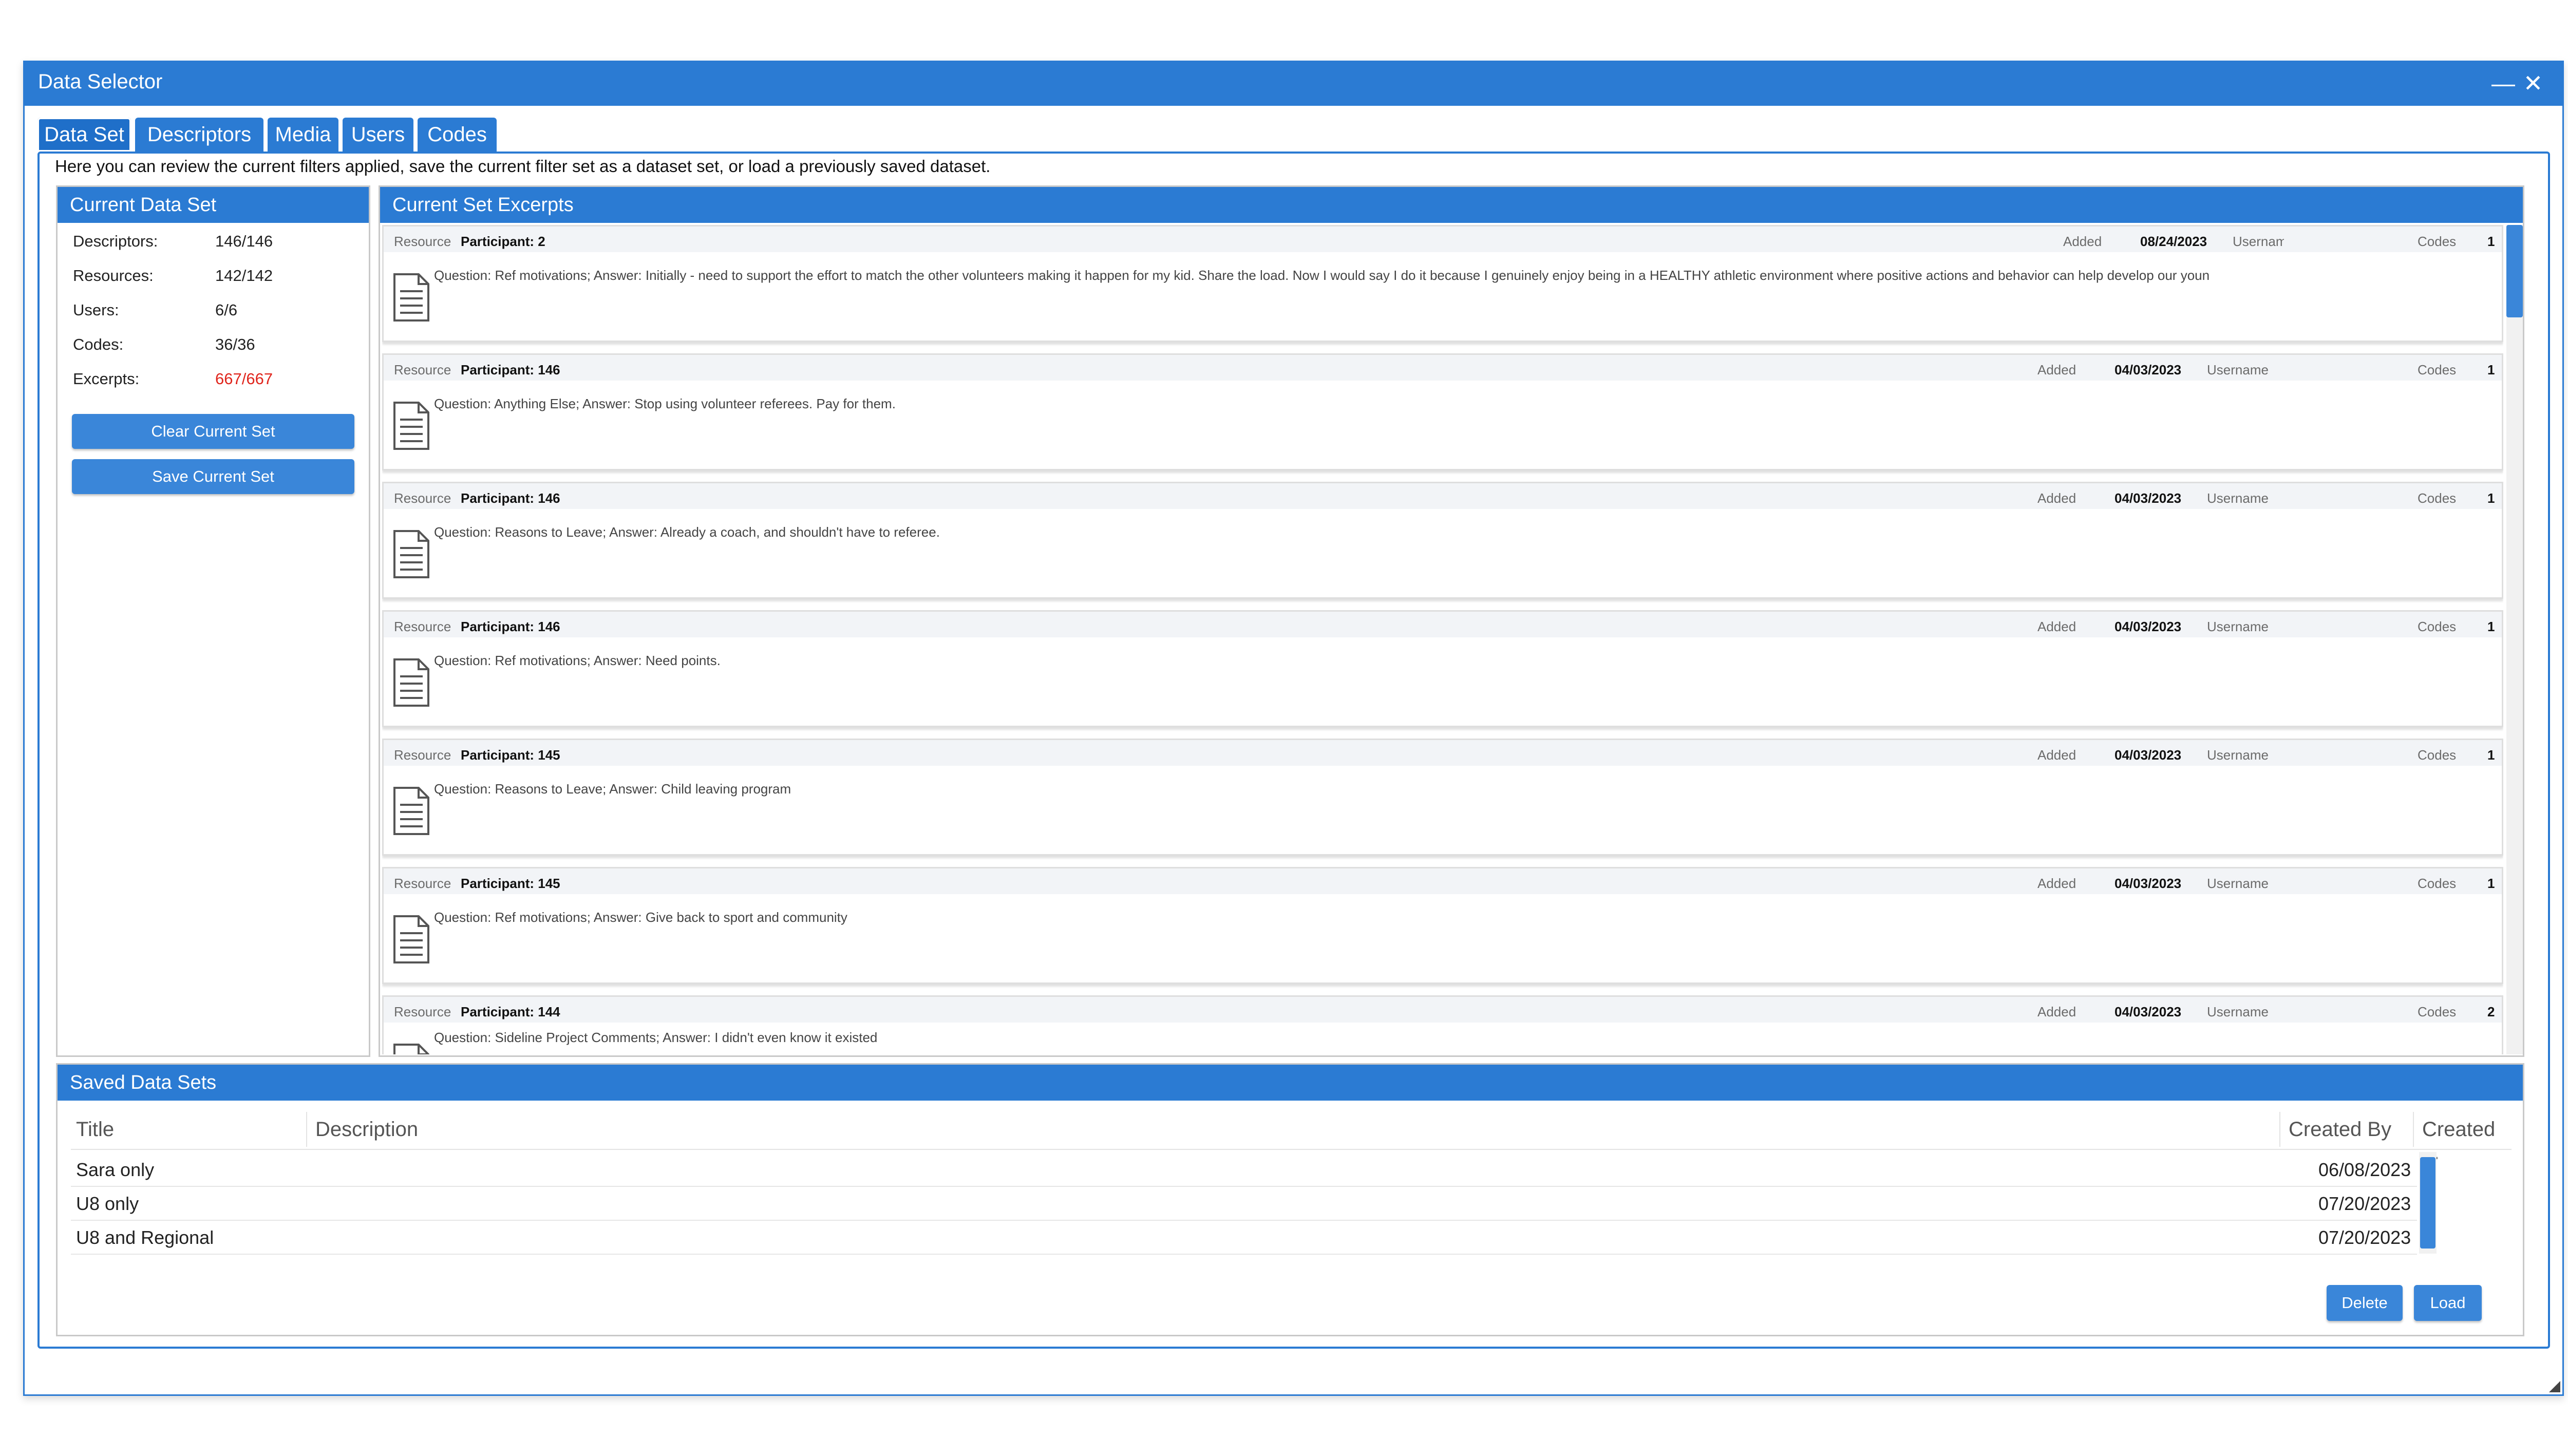 Image resolution: width=2568 pixels, height=1456 pixels. I want to click on title-bar: Data Selector — ✕, so click(1293, 84).